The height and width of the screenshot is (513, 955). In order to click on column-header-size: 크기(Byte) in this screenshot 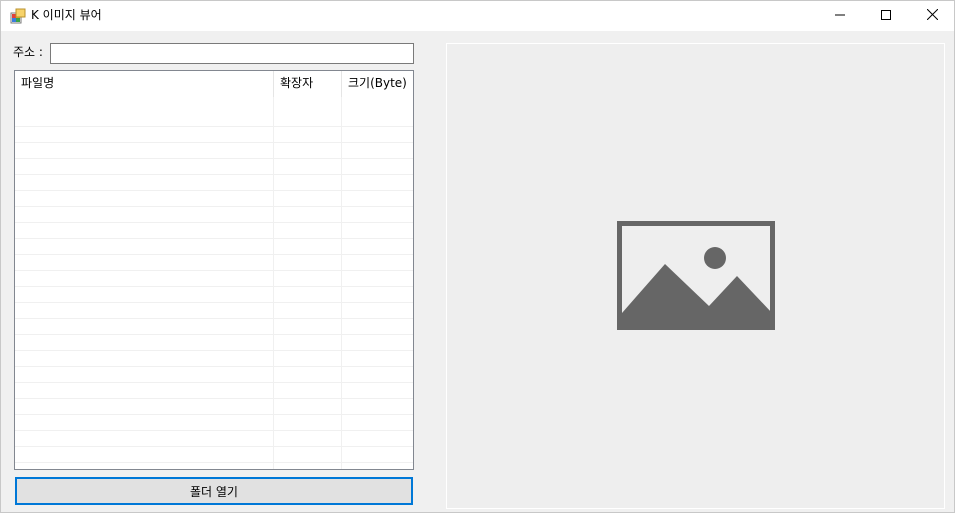, I will do `click(377, 84)`.